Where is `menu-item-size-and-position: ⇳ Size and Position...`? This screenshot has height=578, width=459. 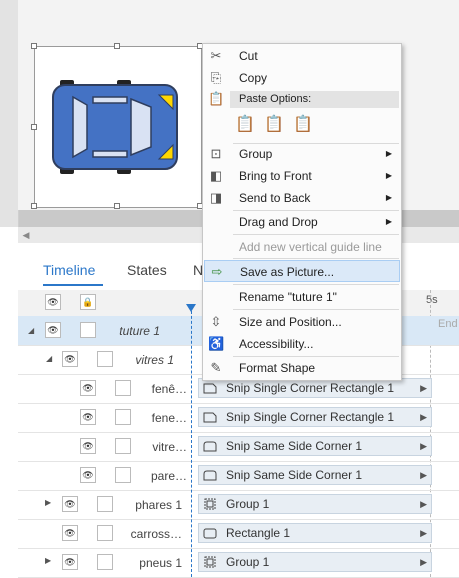
menu-item-size-and-position: ⇳ Size and Position... is located at coordinates (302, 322).